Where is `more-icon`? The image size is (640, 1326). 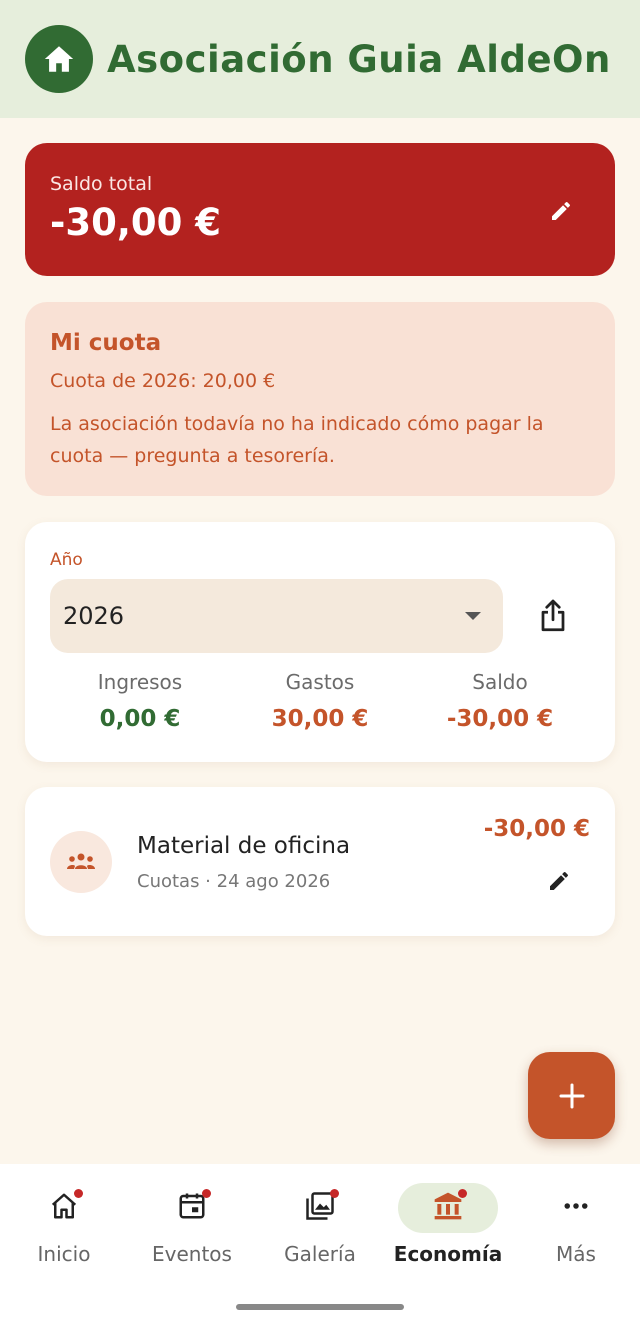
more-icon is located at coordinates (576, 1206).